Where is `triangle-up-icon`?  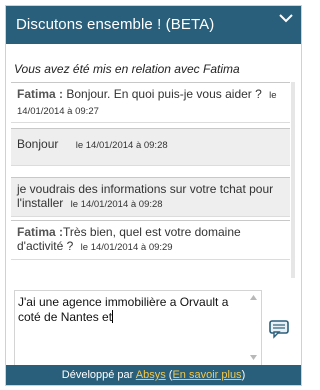 triangle-up-icon is located at coordinates (253, 297).